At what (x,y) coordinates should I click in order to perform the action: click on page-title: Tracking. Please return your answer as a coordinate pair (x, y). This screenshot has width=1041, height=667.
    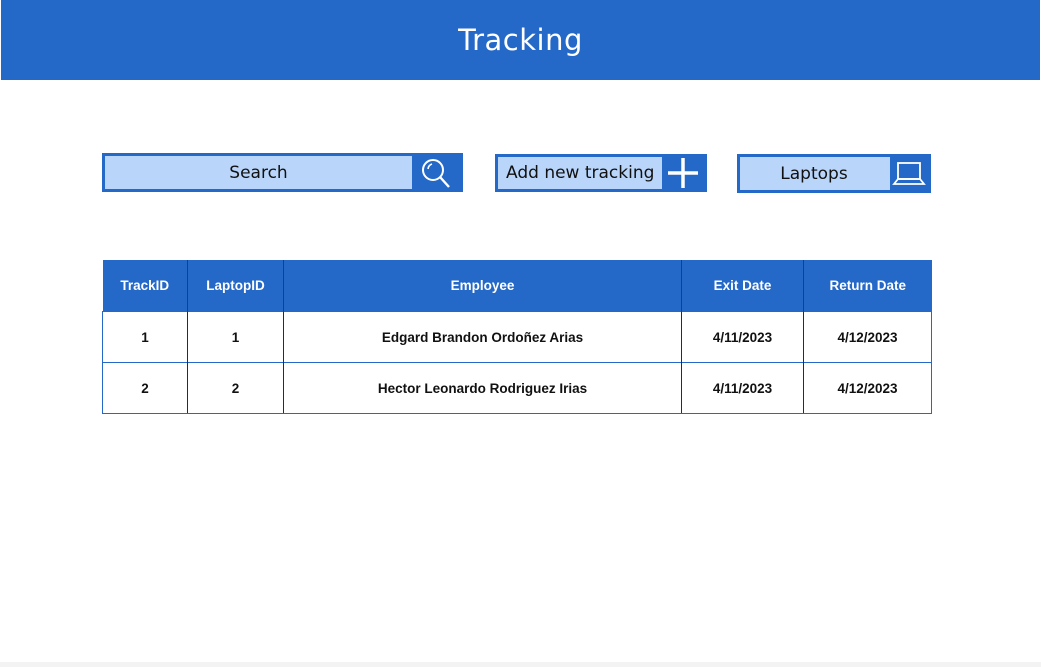
    Looking at the image, I should click on (520, 40).